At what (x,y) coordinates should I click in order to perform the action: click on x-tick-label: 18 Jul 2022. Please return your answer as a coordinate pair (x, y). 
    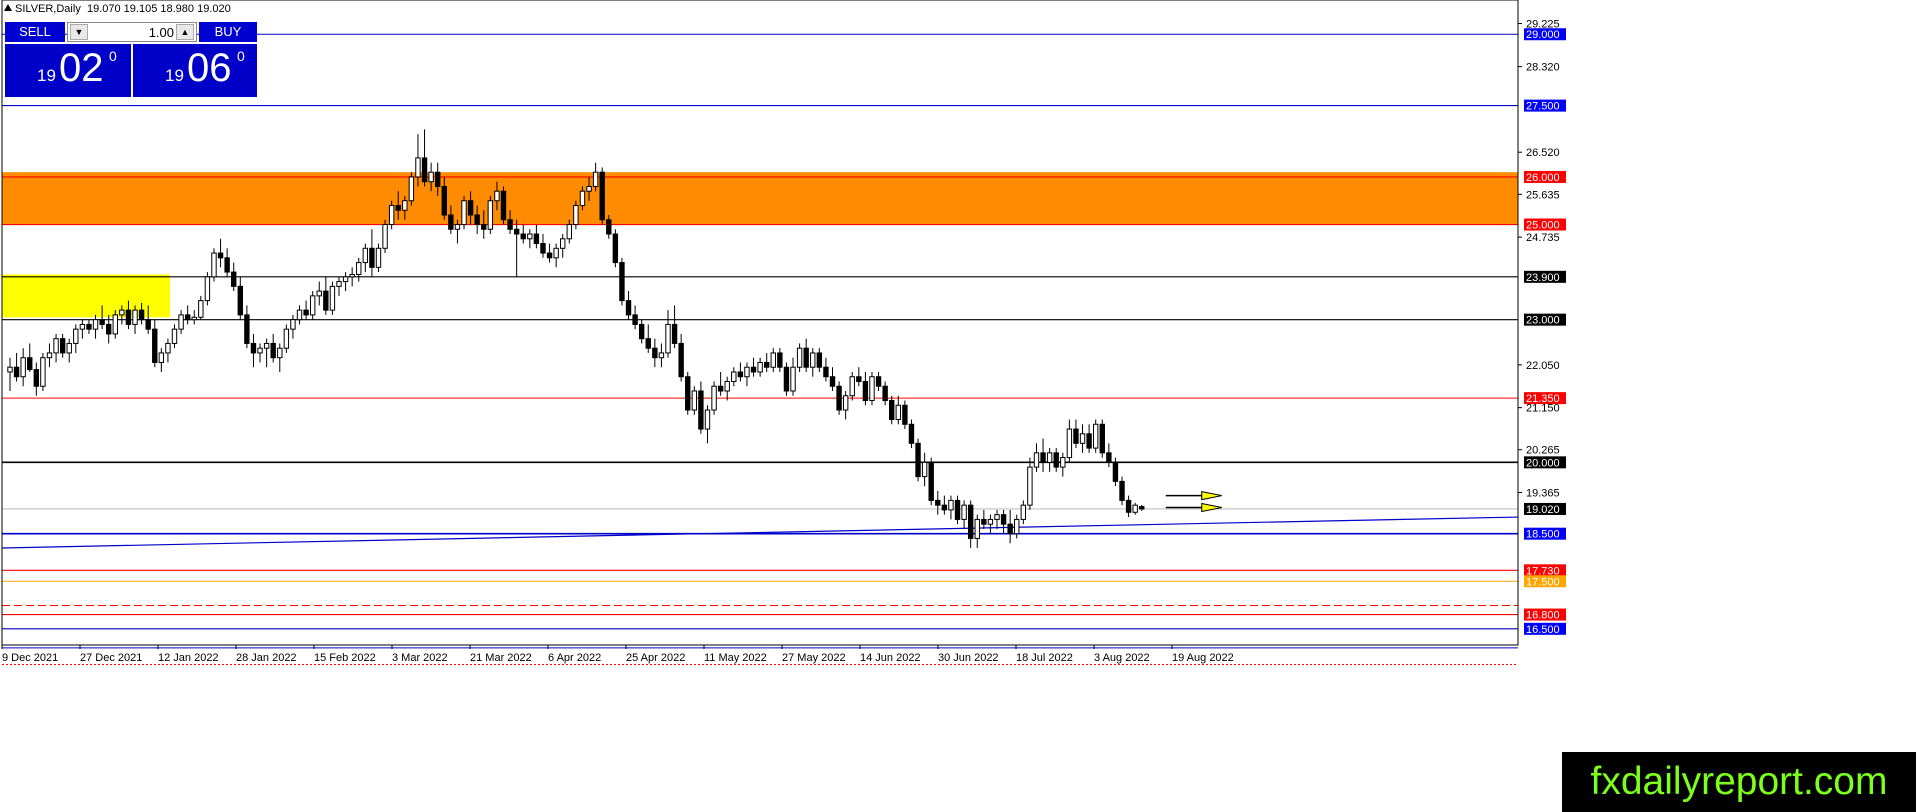
    Looking at the image, I should click on (1044, 658).